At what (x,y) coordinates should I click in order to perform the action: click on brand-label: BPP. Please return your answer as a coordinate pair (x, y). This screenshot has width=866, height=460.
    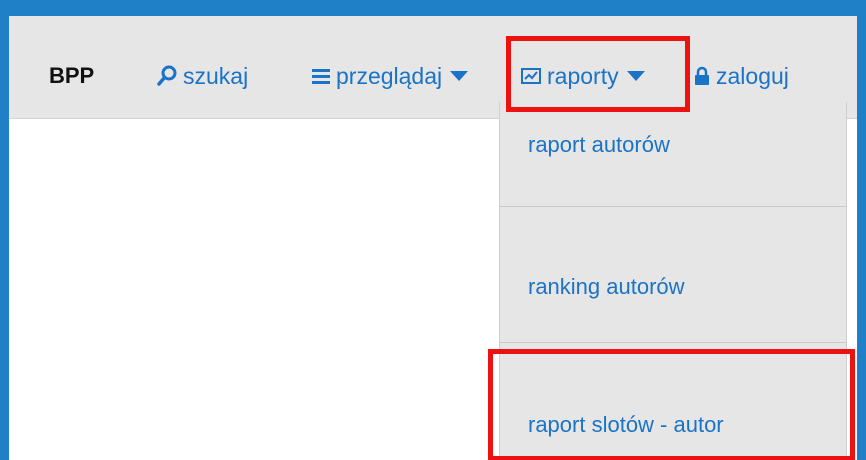
    Looking at the image, I should click on (72, 75).